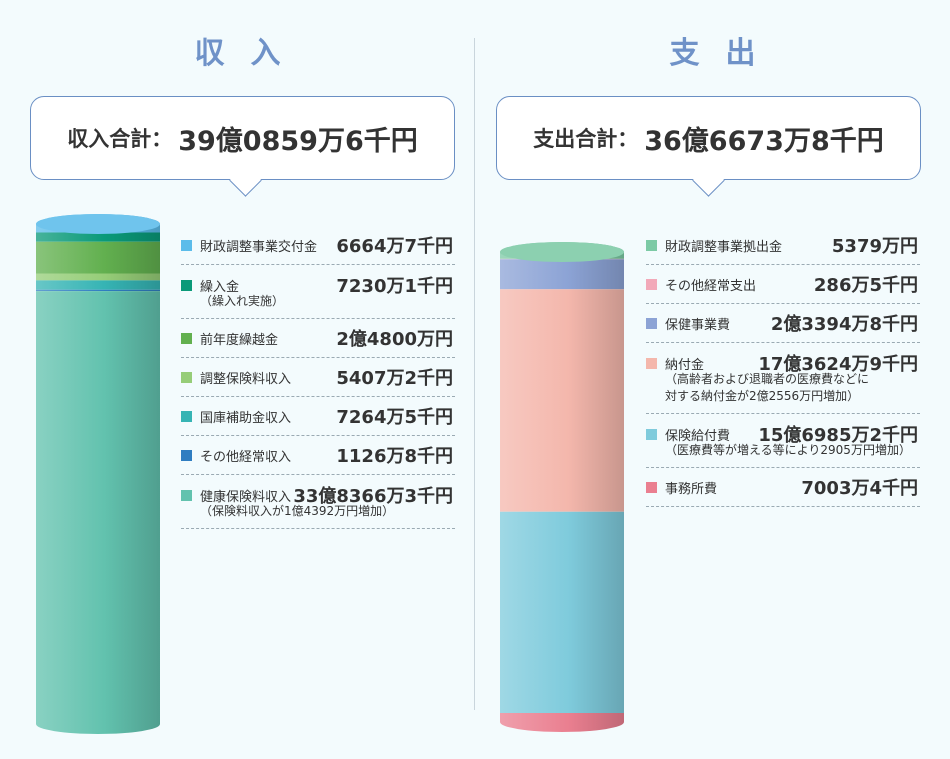 The height and width of the screenshot is (759, 950). Describe the element at coordinates (394, 246) in the screenshot. I see `legend-value: 6664万7千円` at that location.